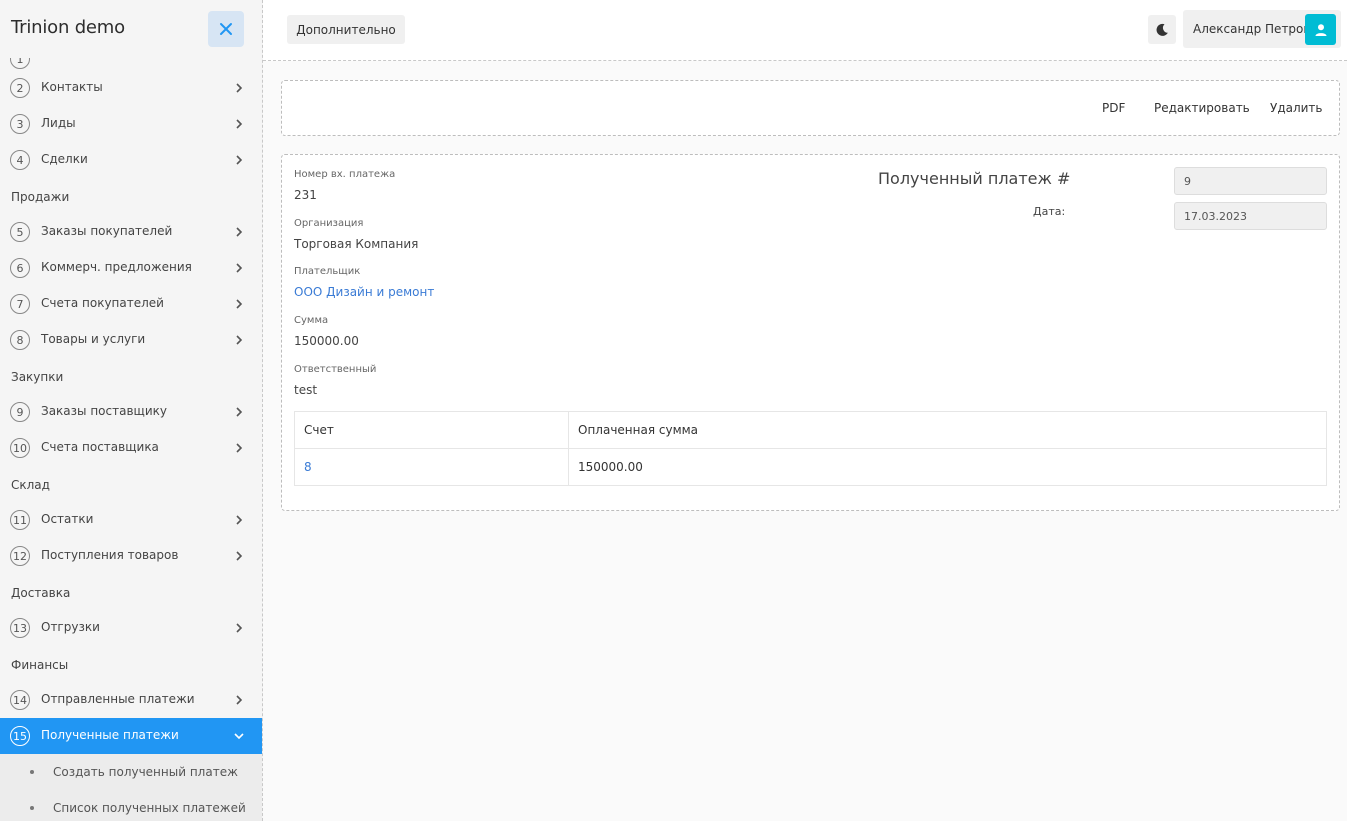 The width and height of the screenshot is (1347, 821). What do you see at coordinates (131, 160) in the screenshot?
I see `sidebar-item-deals: 4 Сделки` at bounding box center [131, 160].